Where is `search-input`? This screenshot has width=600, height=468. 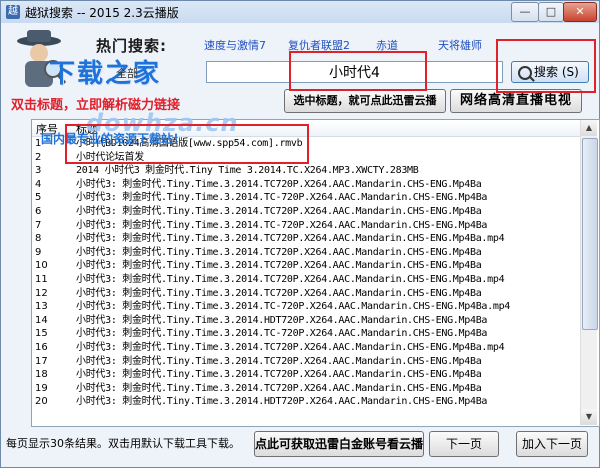 search-input is located at coordinates (354, 72).